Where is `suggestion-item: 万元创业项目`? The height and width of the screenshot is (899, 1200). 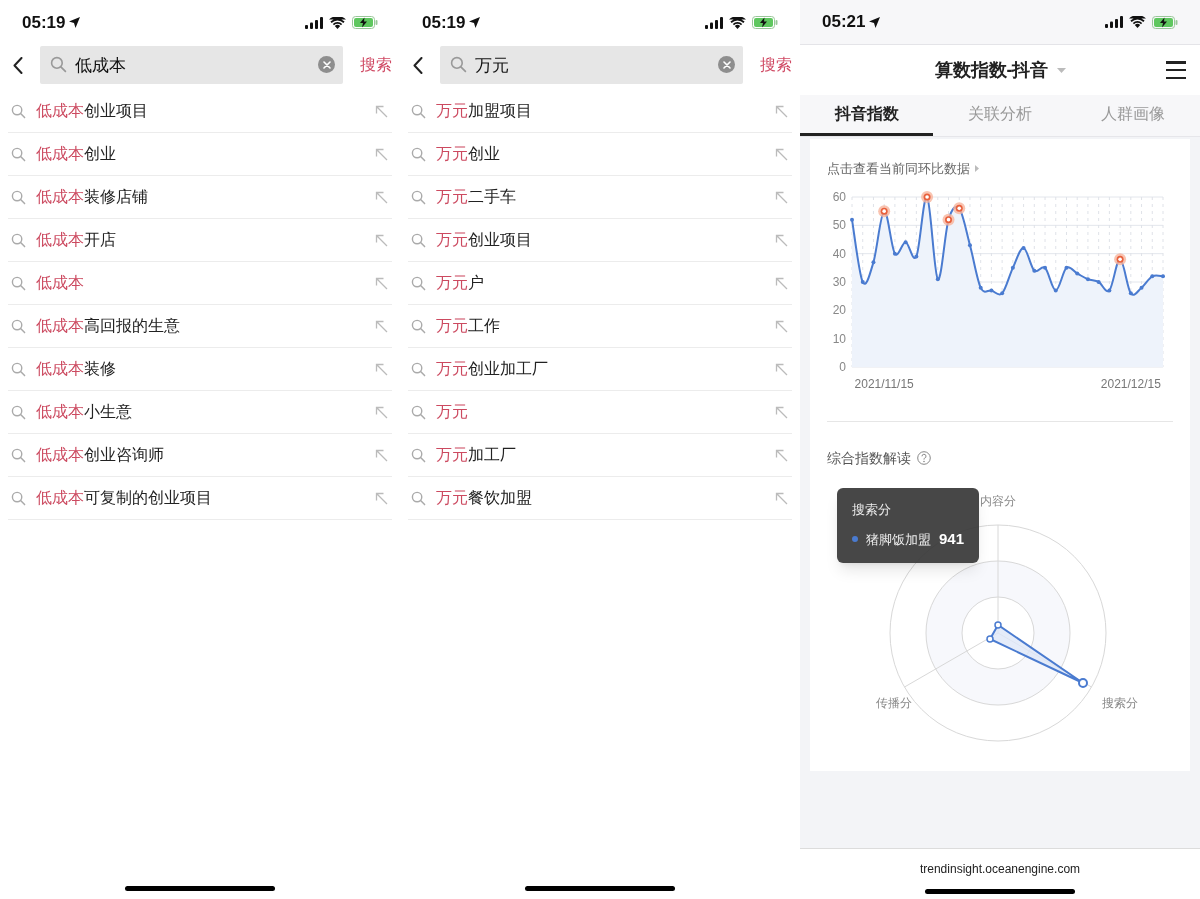 suggestion-item: 万元创业项目 is located at coordinates (600, 240).